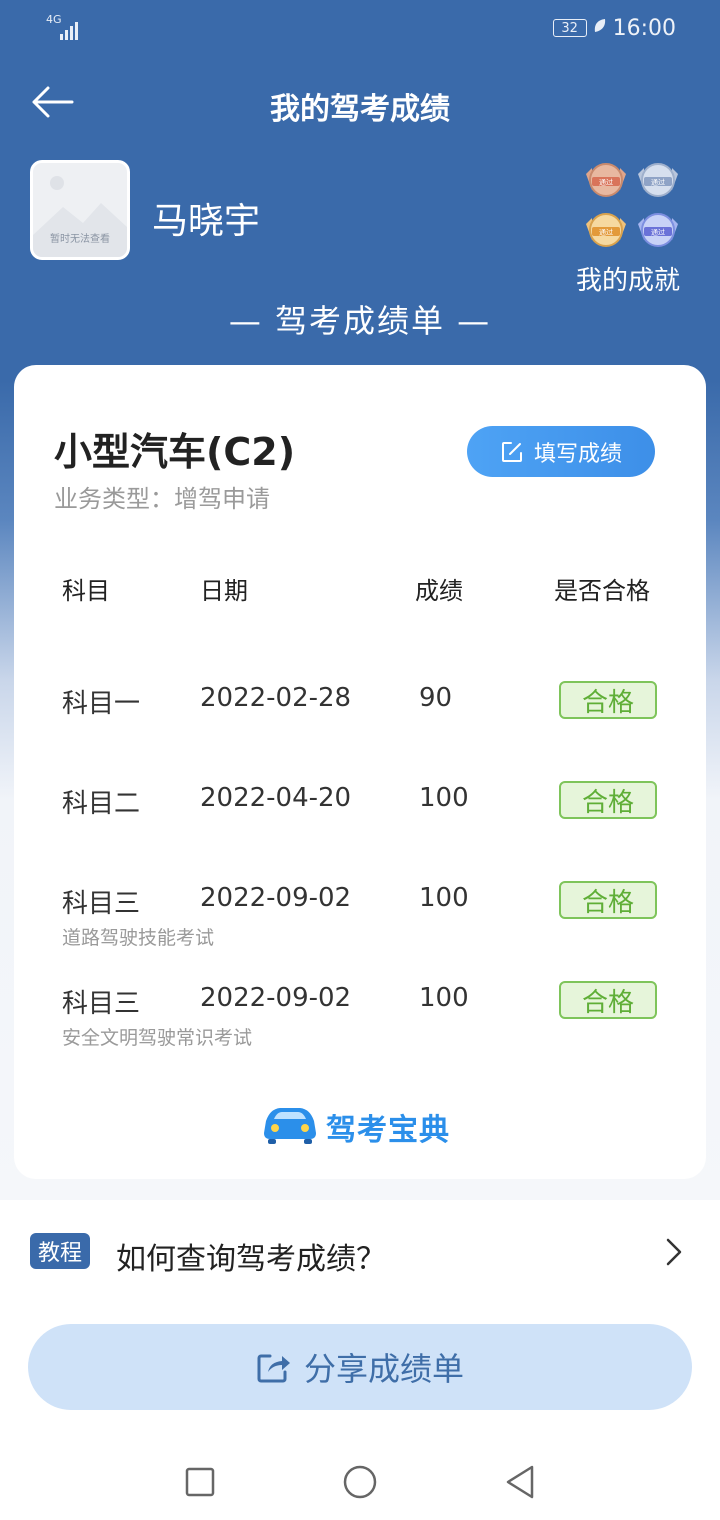 Image resolution: width=720 pixels, height=1520 pixels. What do you see at coordinates (360, 589) in the screenshot?
I see `table-header: 科目 日期 成绩 是否合格` at bounding box center [360, 589].